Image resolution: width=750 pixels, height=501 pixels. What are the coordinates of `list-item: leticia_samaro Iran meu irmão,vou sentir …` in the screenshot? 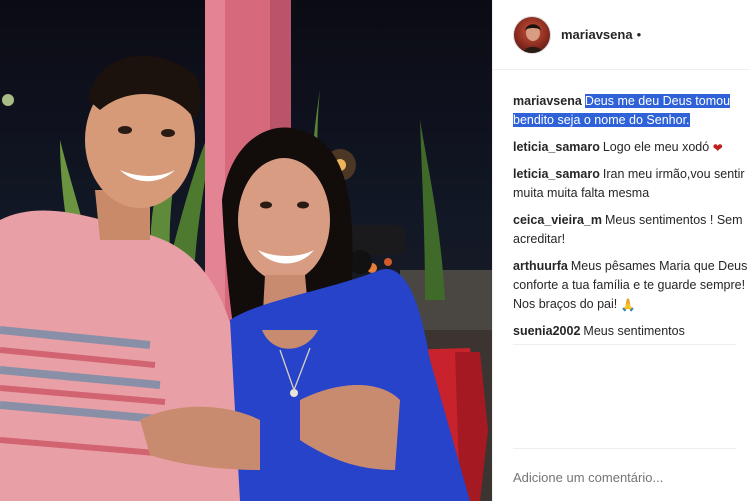 It's located at (631, 184).